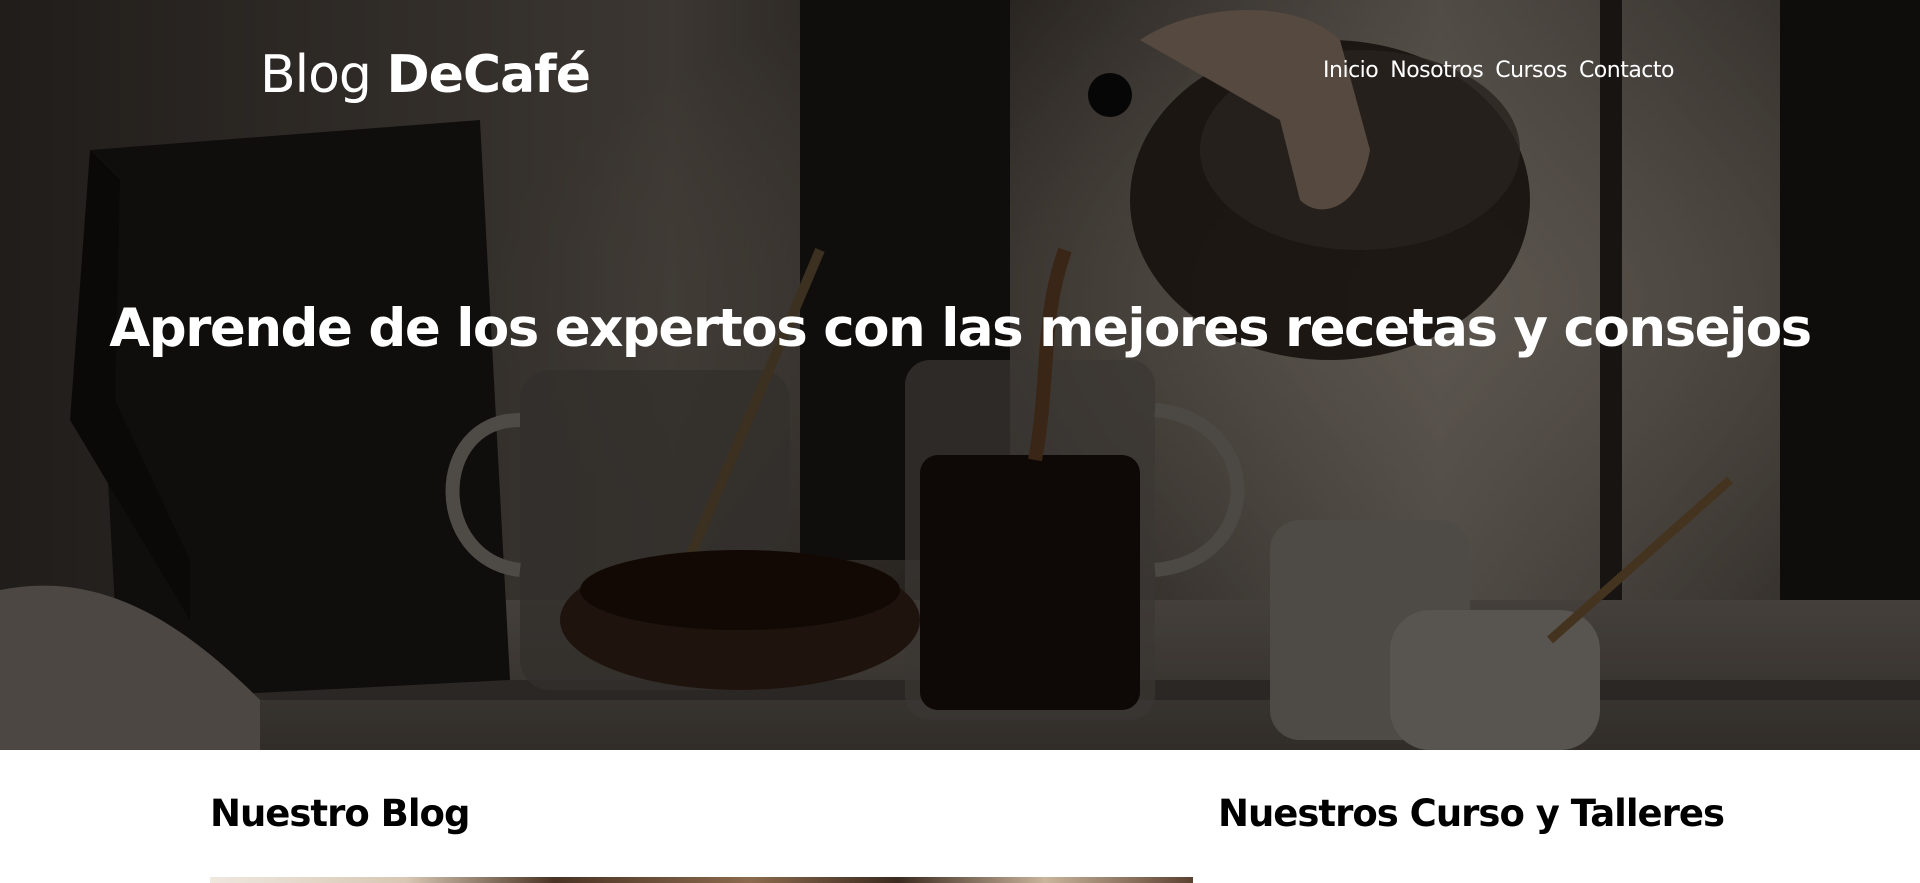 The image size is (1920, 883). I want to click on logo-light-text: Blog, so click(323, 75).